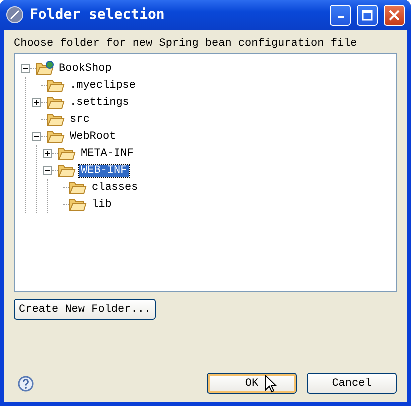  Describe the element at coordinates (93, 136) in the screenshot. I see `tree-item: WebRoot` at that location.